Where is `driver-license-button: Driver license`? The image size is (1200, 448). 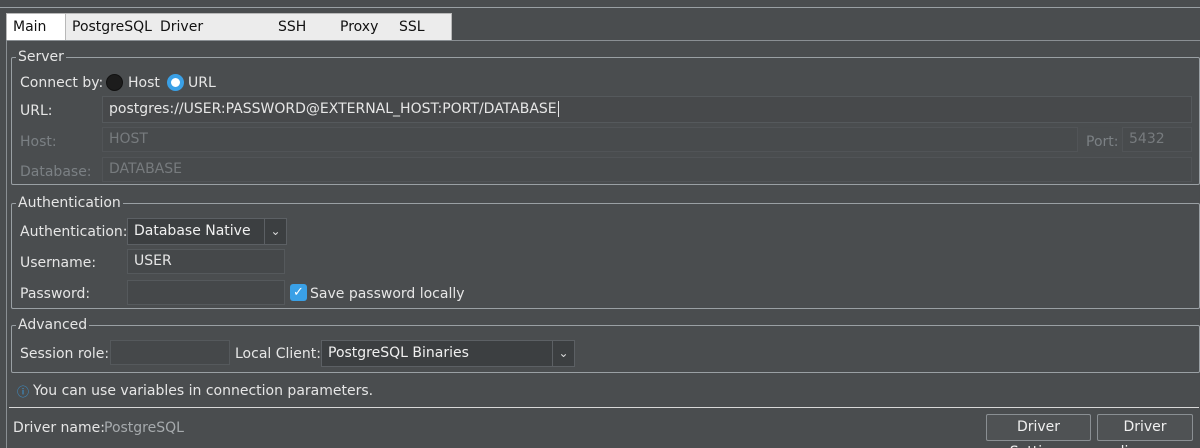
driver-license-button: Driver license is located at coordinates (1145, 431).